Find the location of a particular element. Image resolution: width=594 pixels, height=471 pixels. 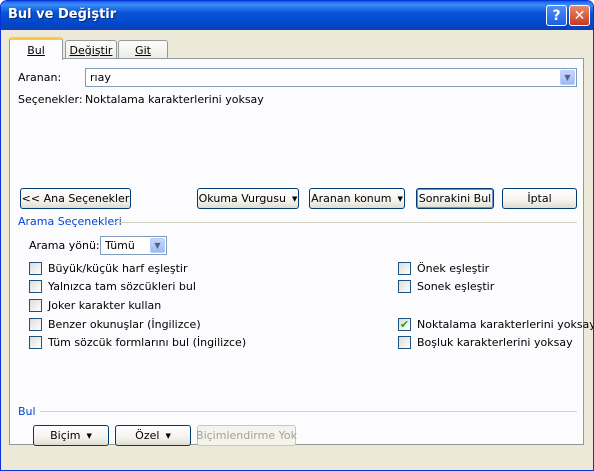

options-value: Noktalama karakterlerini yoksay is located at coordinates (174, 99).